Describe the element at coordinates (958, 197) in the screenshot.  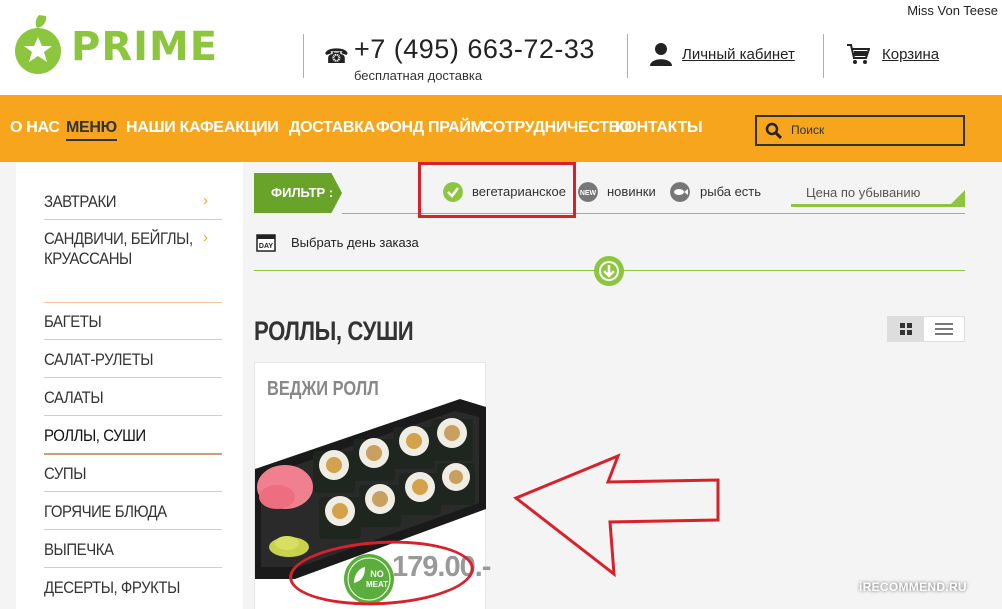
I see `sort-triangle-icon` at that location.